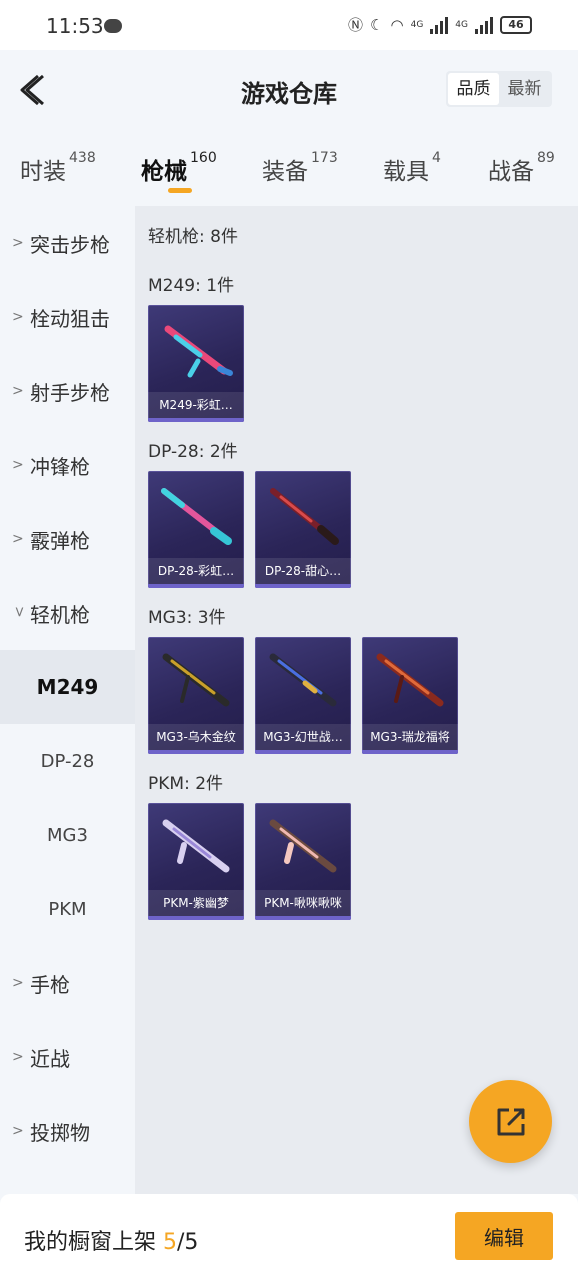 Image resolution: width=578 pixels, height=1280 pixels. I want to click on item-card: MG3-瑞龙福将, so click(410, 695).